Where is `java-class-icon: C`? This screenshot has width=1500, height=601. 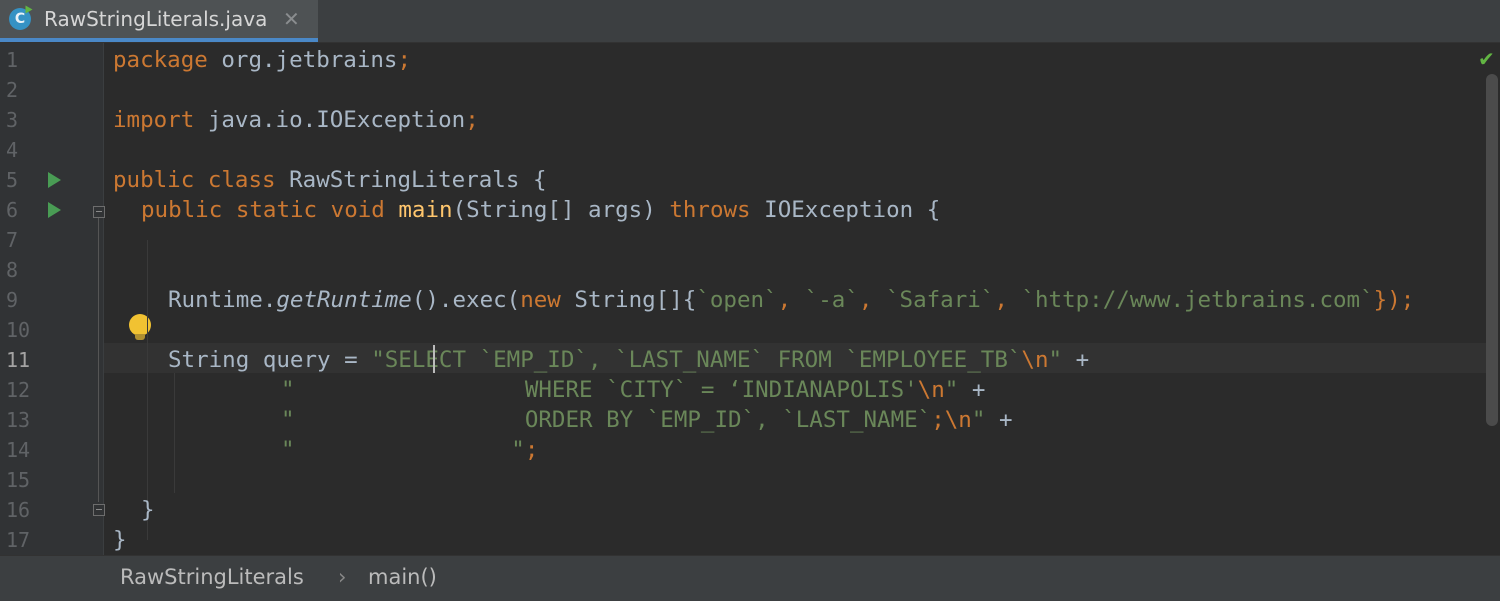
java-class-icon: C is located at coordinates (21, 17).